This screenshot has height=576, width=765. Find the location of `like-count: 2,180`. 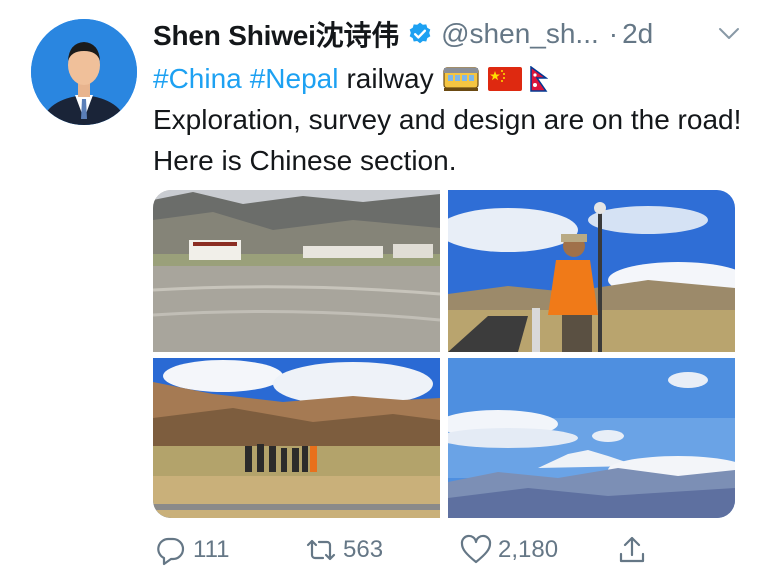

like-count: 2,180 is located at coordinates (528, 549).